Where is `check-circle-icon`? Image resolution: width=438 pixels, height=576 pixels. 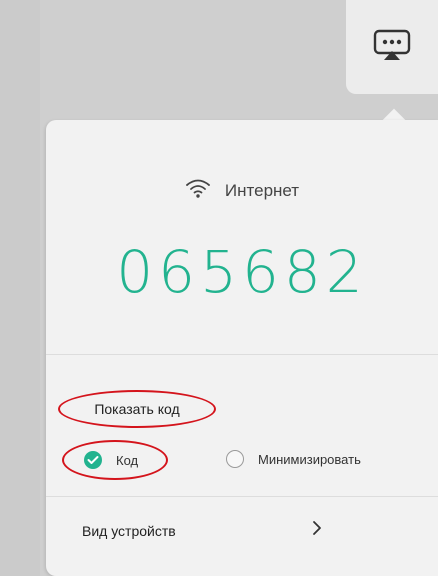
check-circle-icon is located at coordinates (93, 460).